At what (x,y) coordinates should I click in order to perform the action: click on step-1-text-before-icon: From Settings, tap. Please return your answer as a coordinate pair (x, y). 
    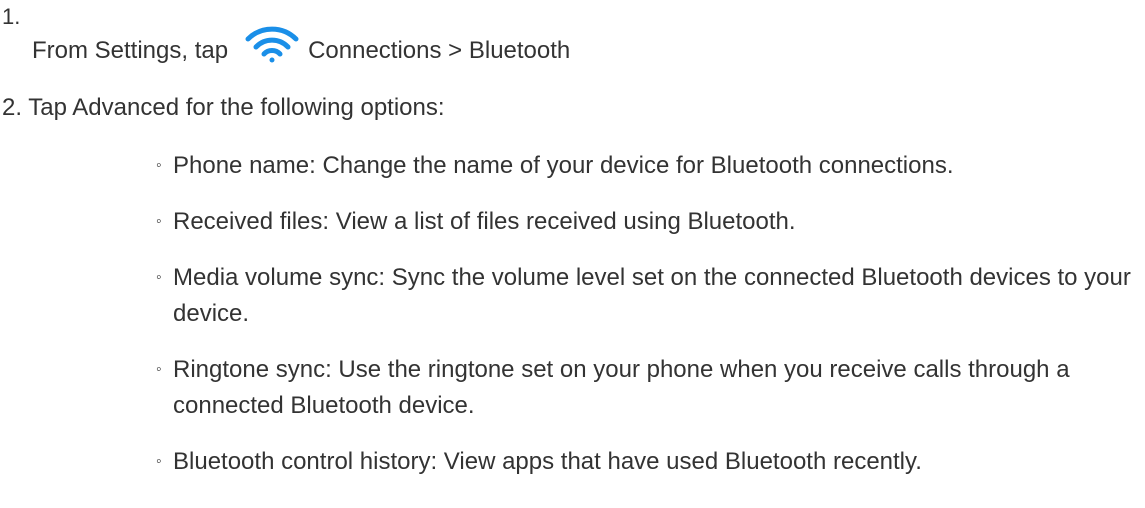
    Looking at the image, I should click on (130, 50).